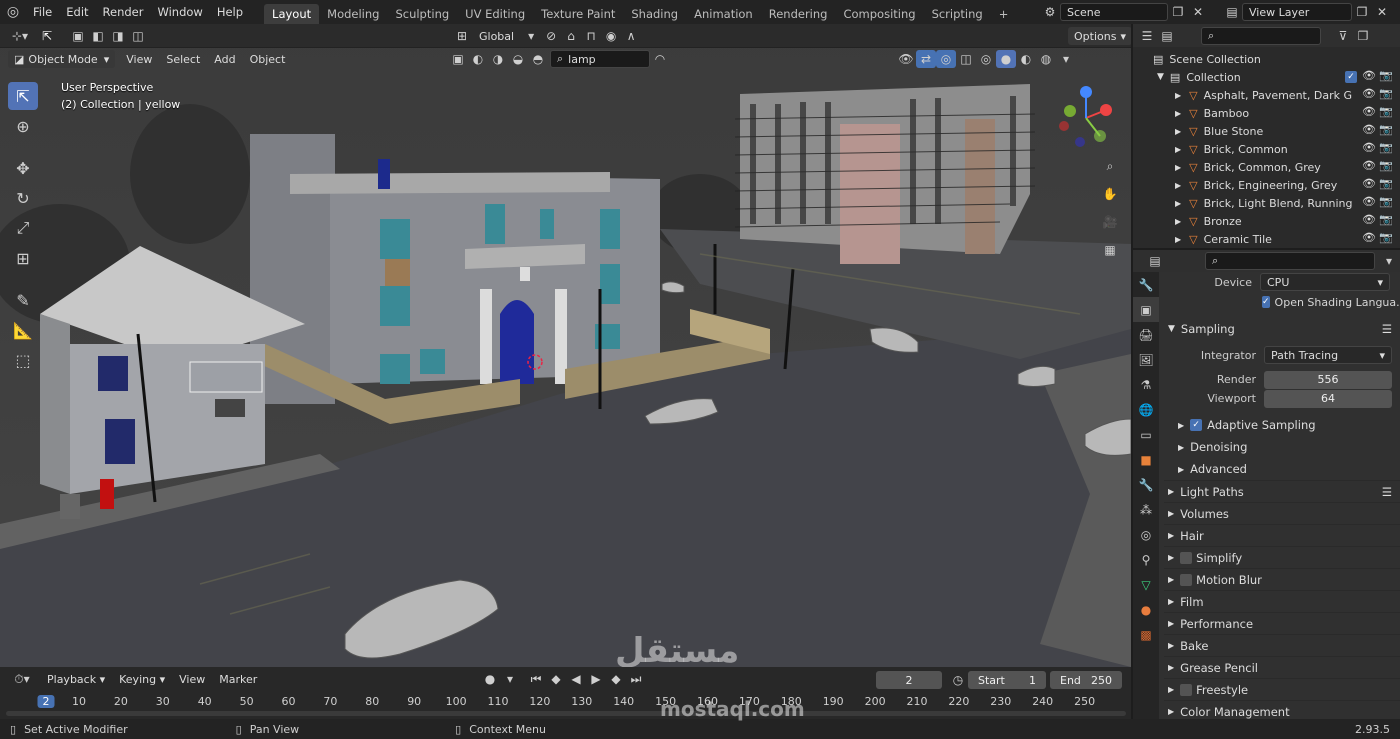 This screenshot has height=739, width=1400. Describe the element at coordinates (13, 12) in the screenshot. I see `blender-logo-icon: ◎` at that location.